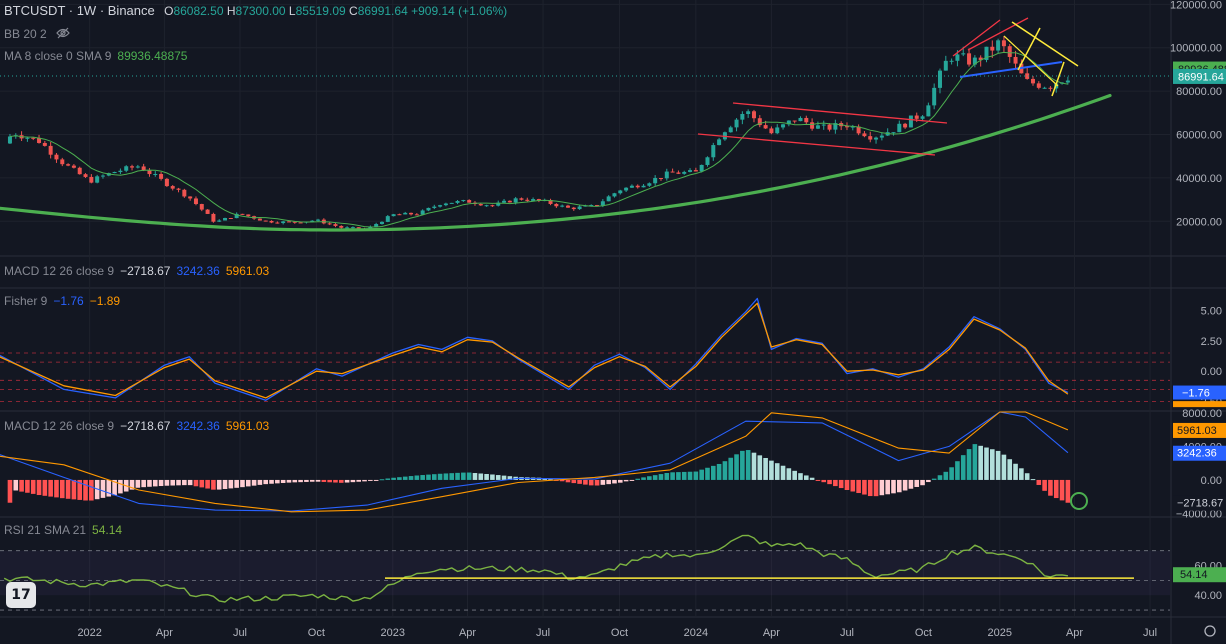 This screenshot has height=644, width=1226. Describe the element at coordinates (45, 530) in the screenshot. I see `rsi-label: RSI 21 SMA 21` at that location.